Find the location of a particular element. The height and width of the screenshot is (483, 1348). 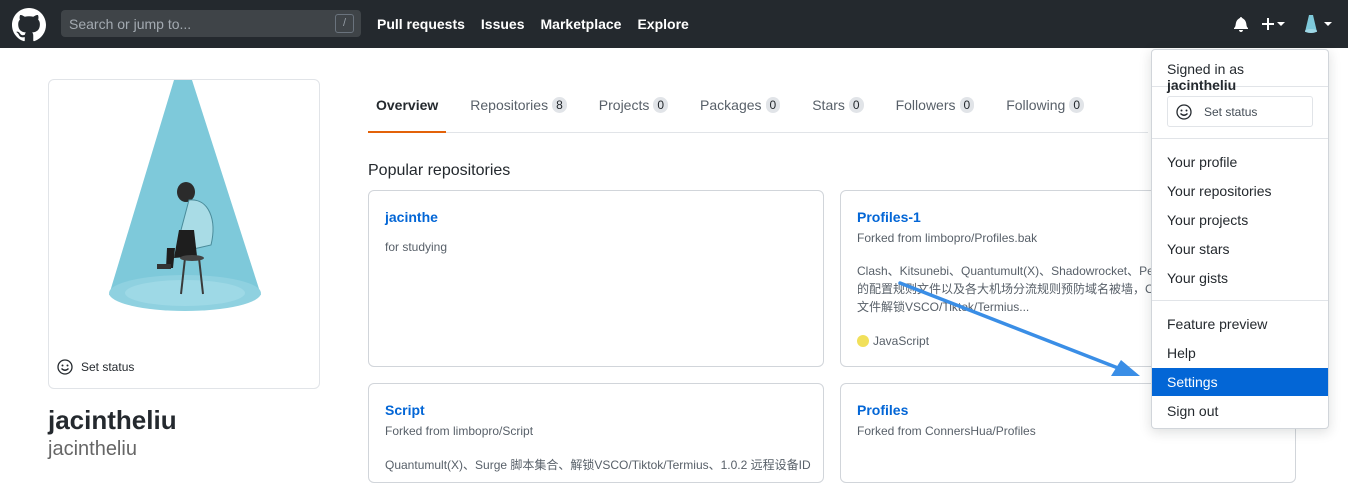

search-shortcut-hint: / is located at coordinates (344, 23).